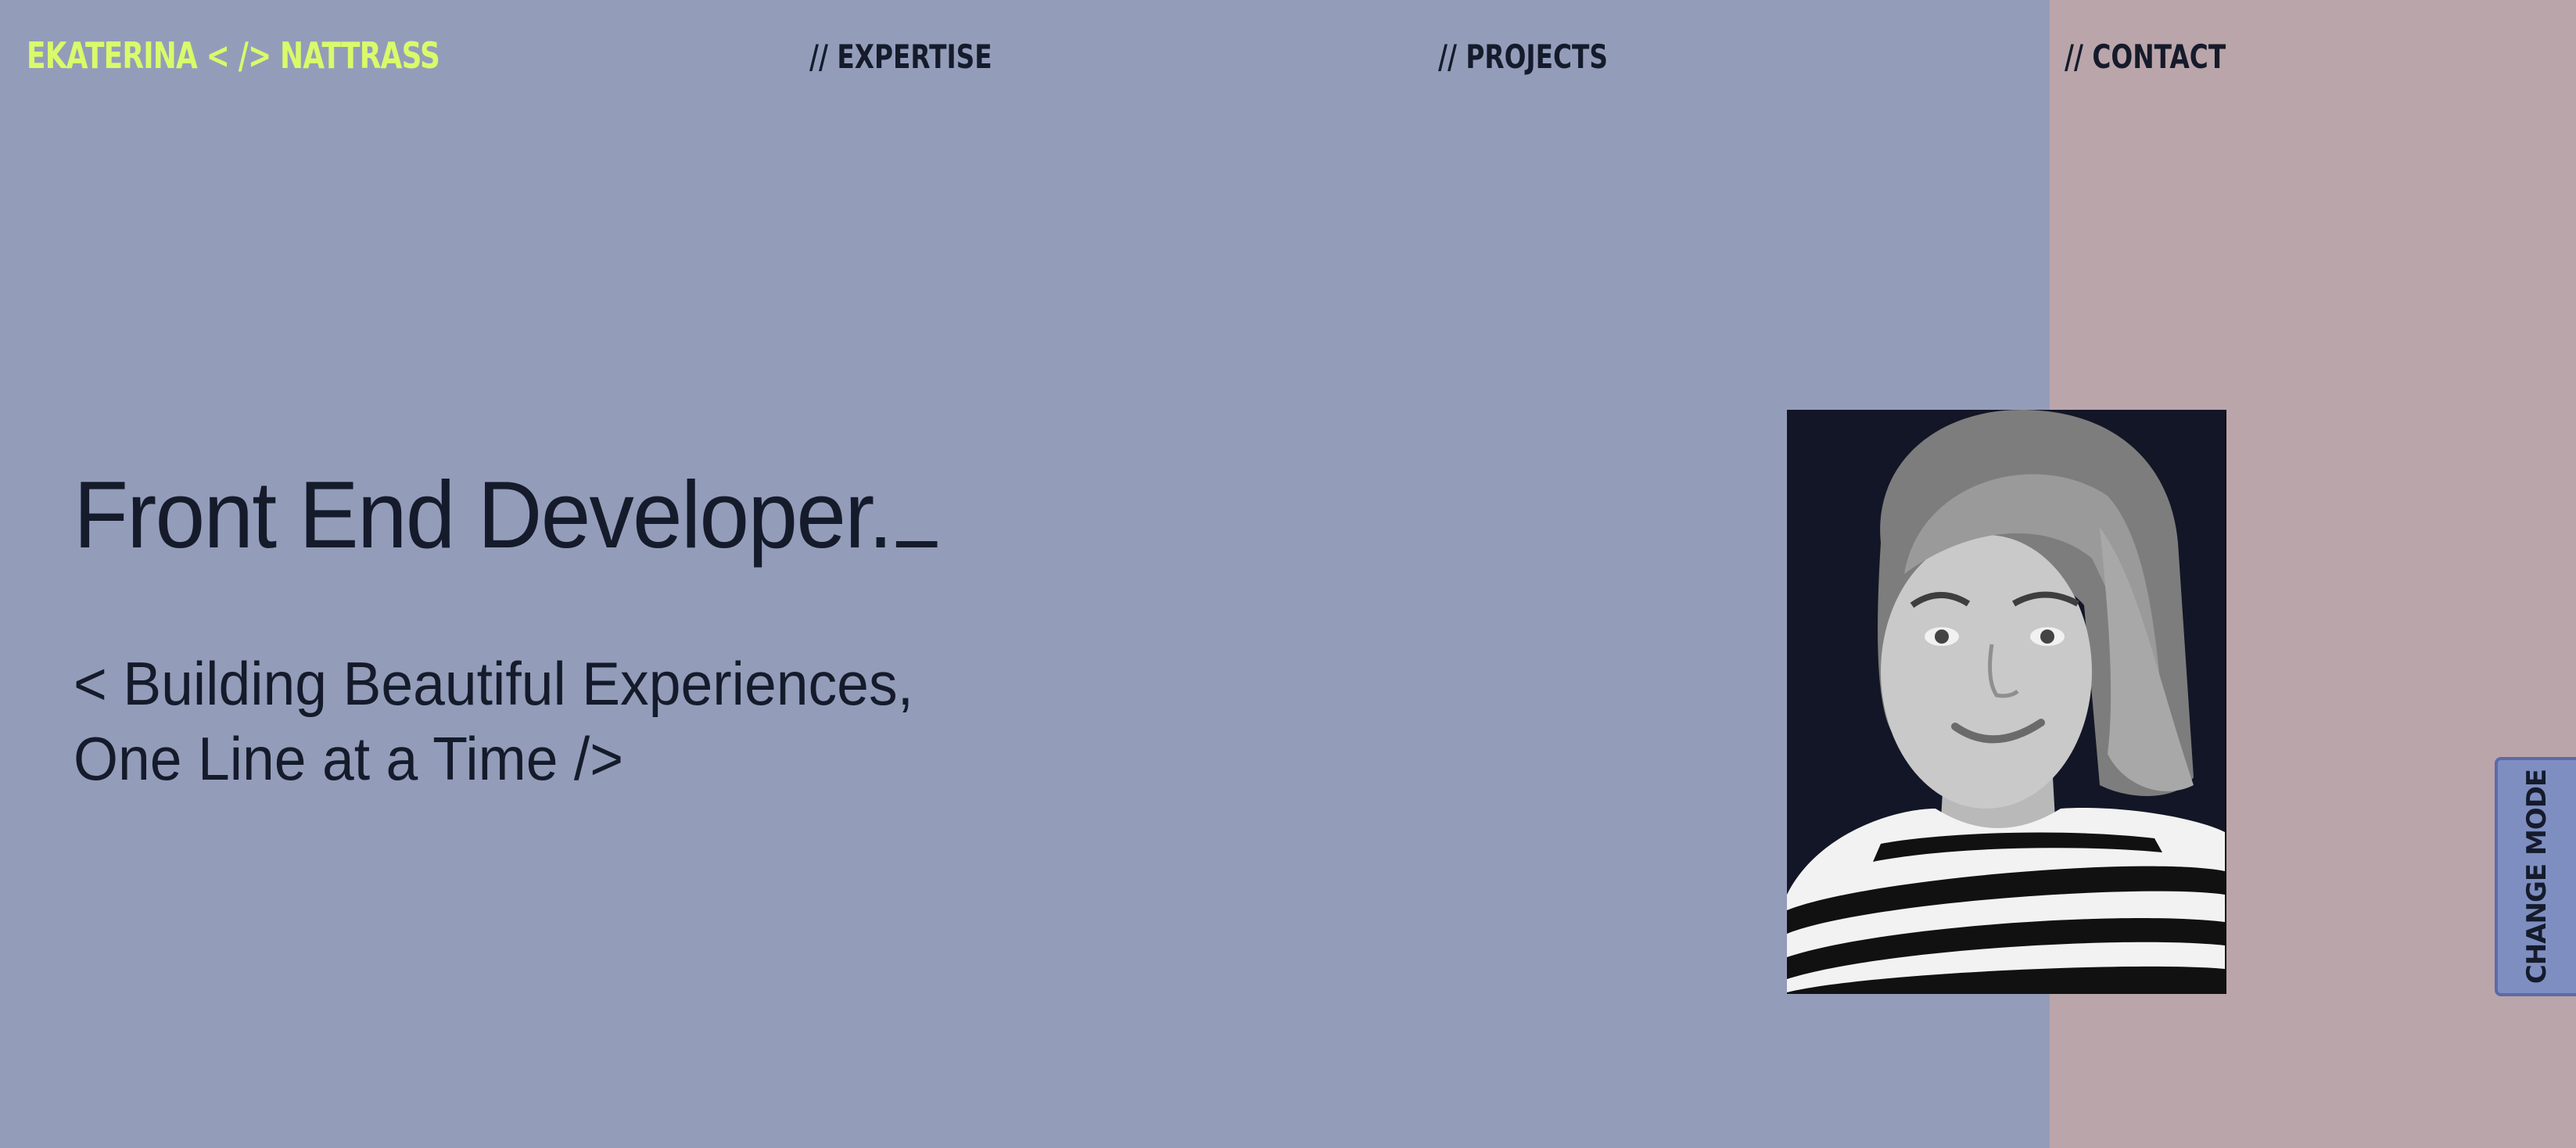 This screenshot has width=2576, height=1148. I want to click on profile-photo, so click(2007, 702).